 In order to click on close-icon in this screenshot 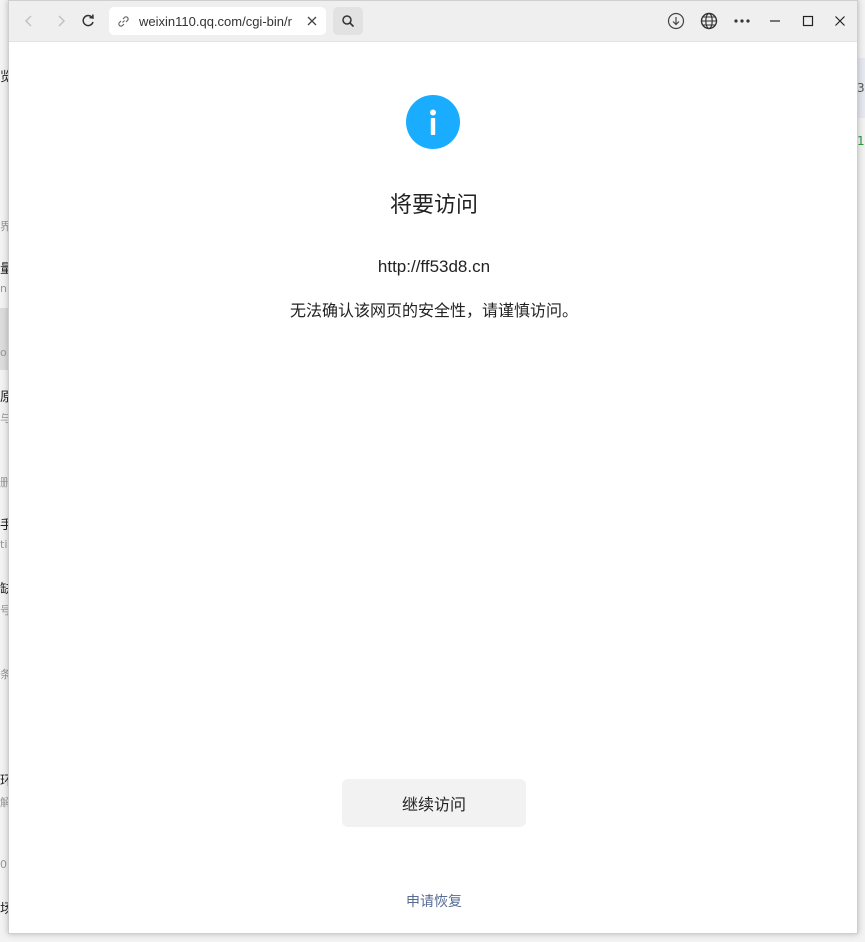, I will do `click(312, 21)`.